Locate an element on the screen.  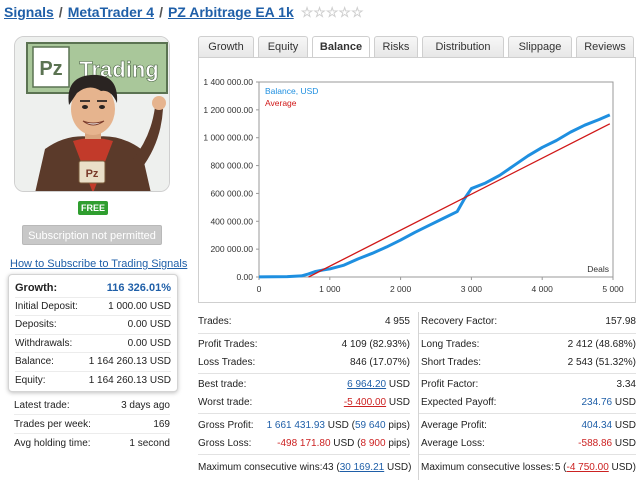
metric-value: 234.76 USD is located at coordinates (609, 402).